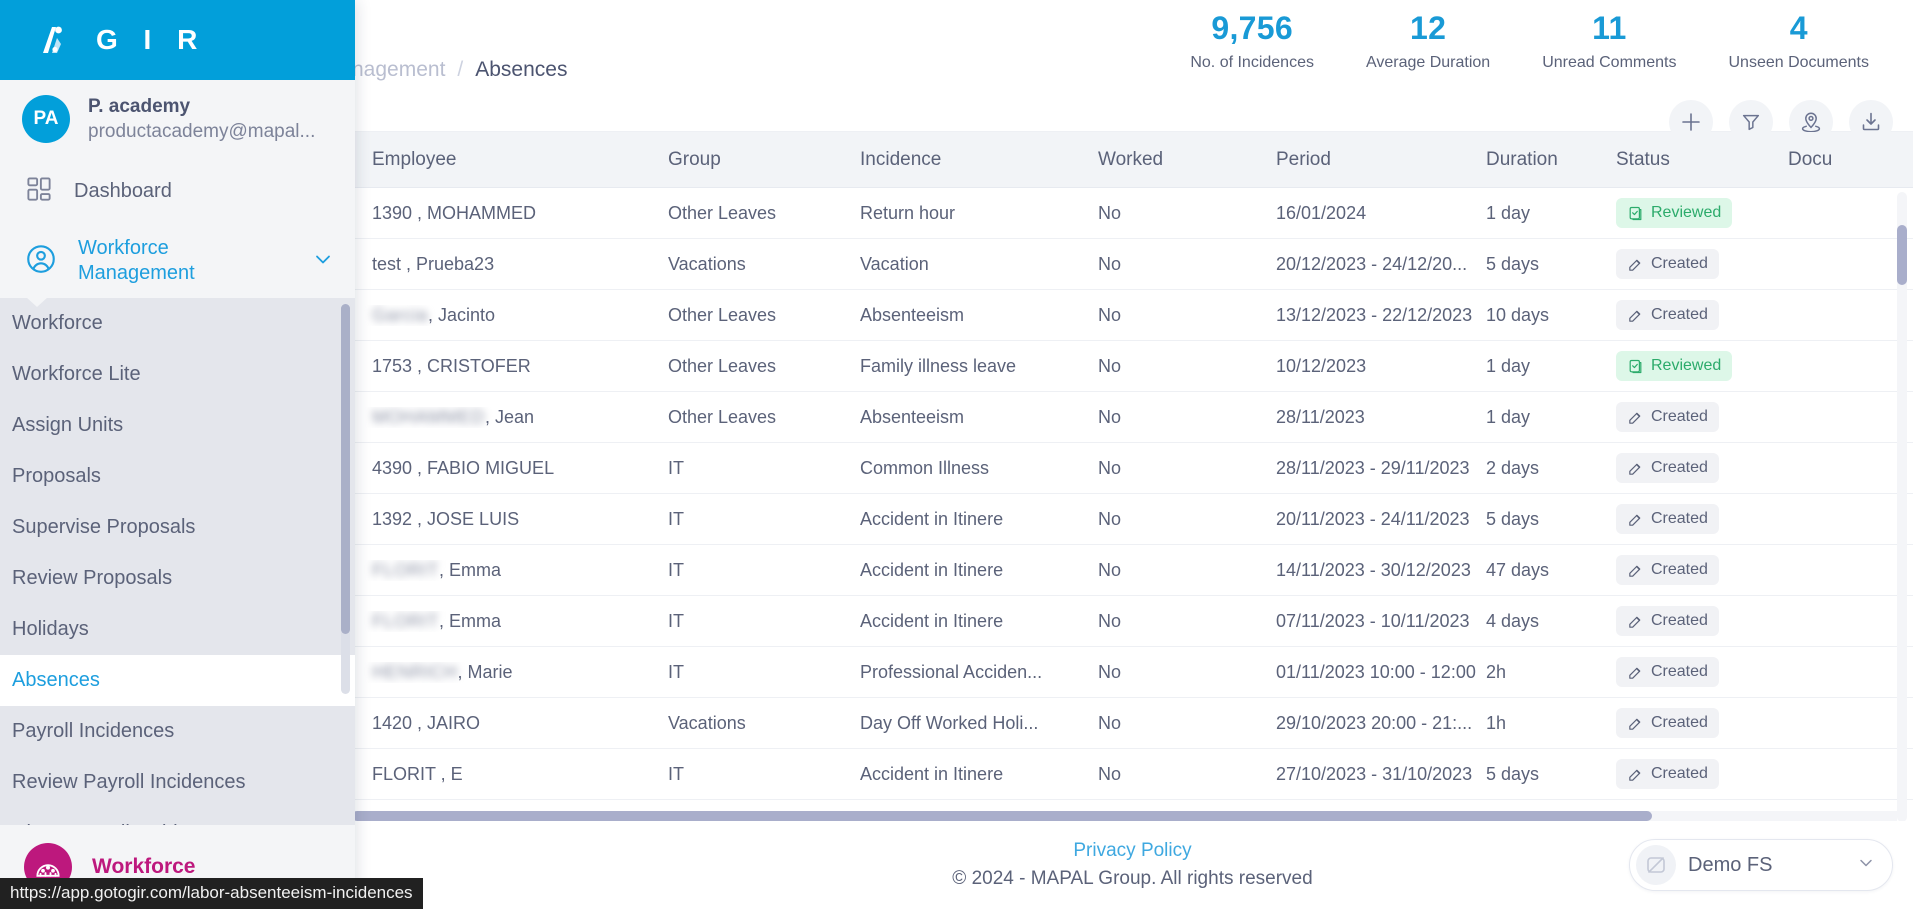  I want to click on sidebar-item-absences: Absences, so click(177, 680).